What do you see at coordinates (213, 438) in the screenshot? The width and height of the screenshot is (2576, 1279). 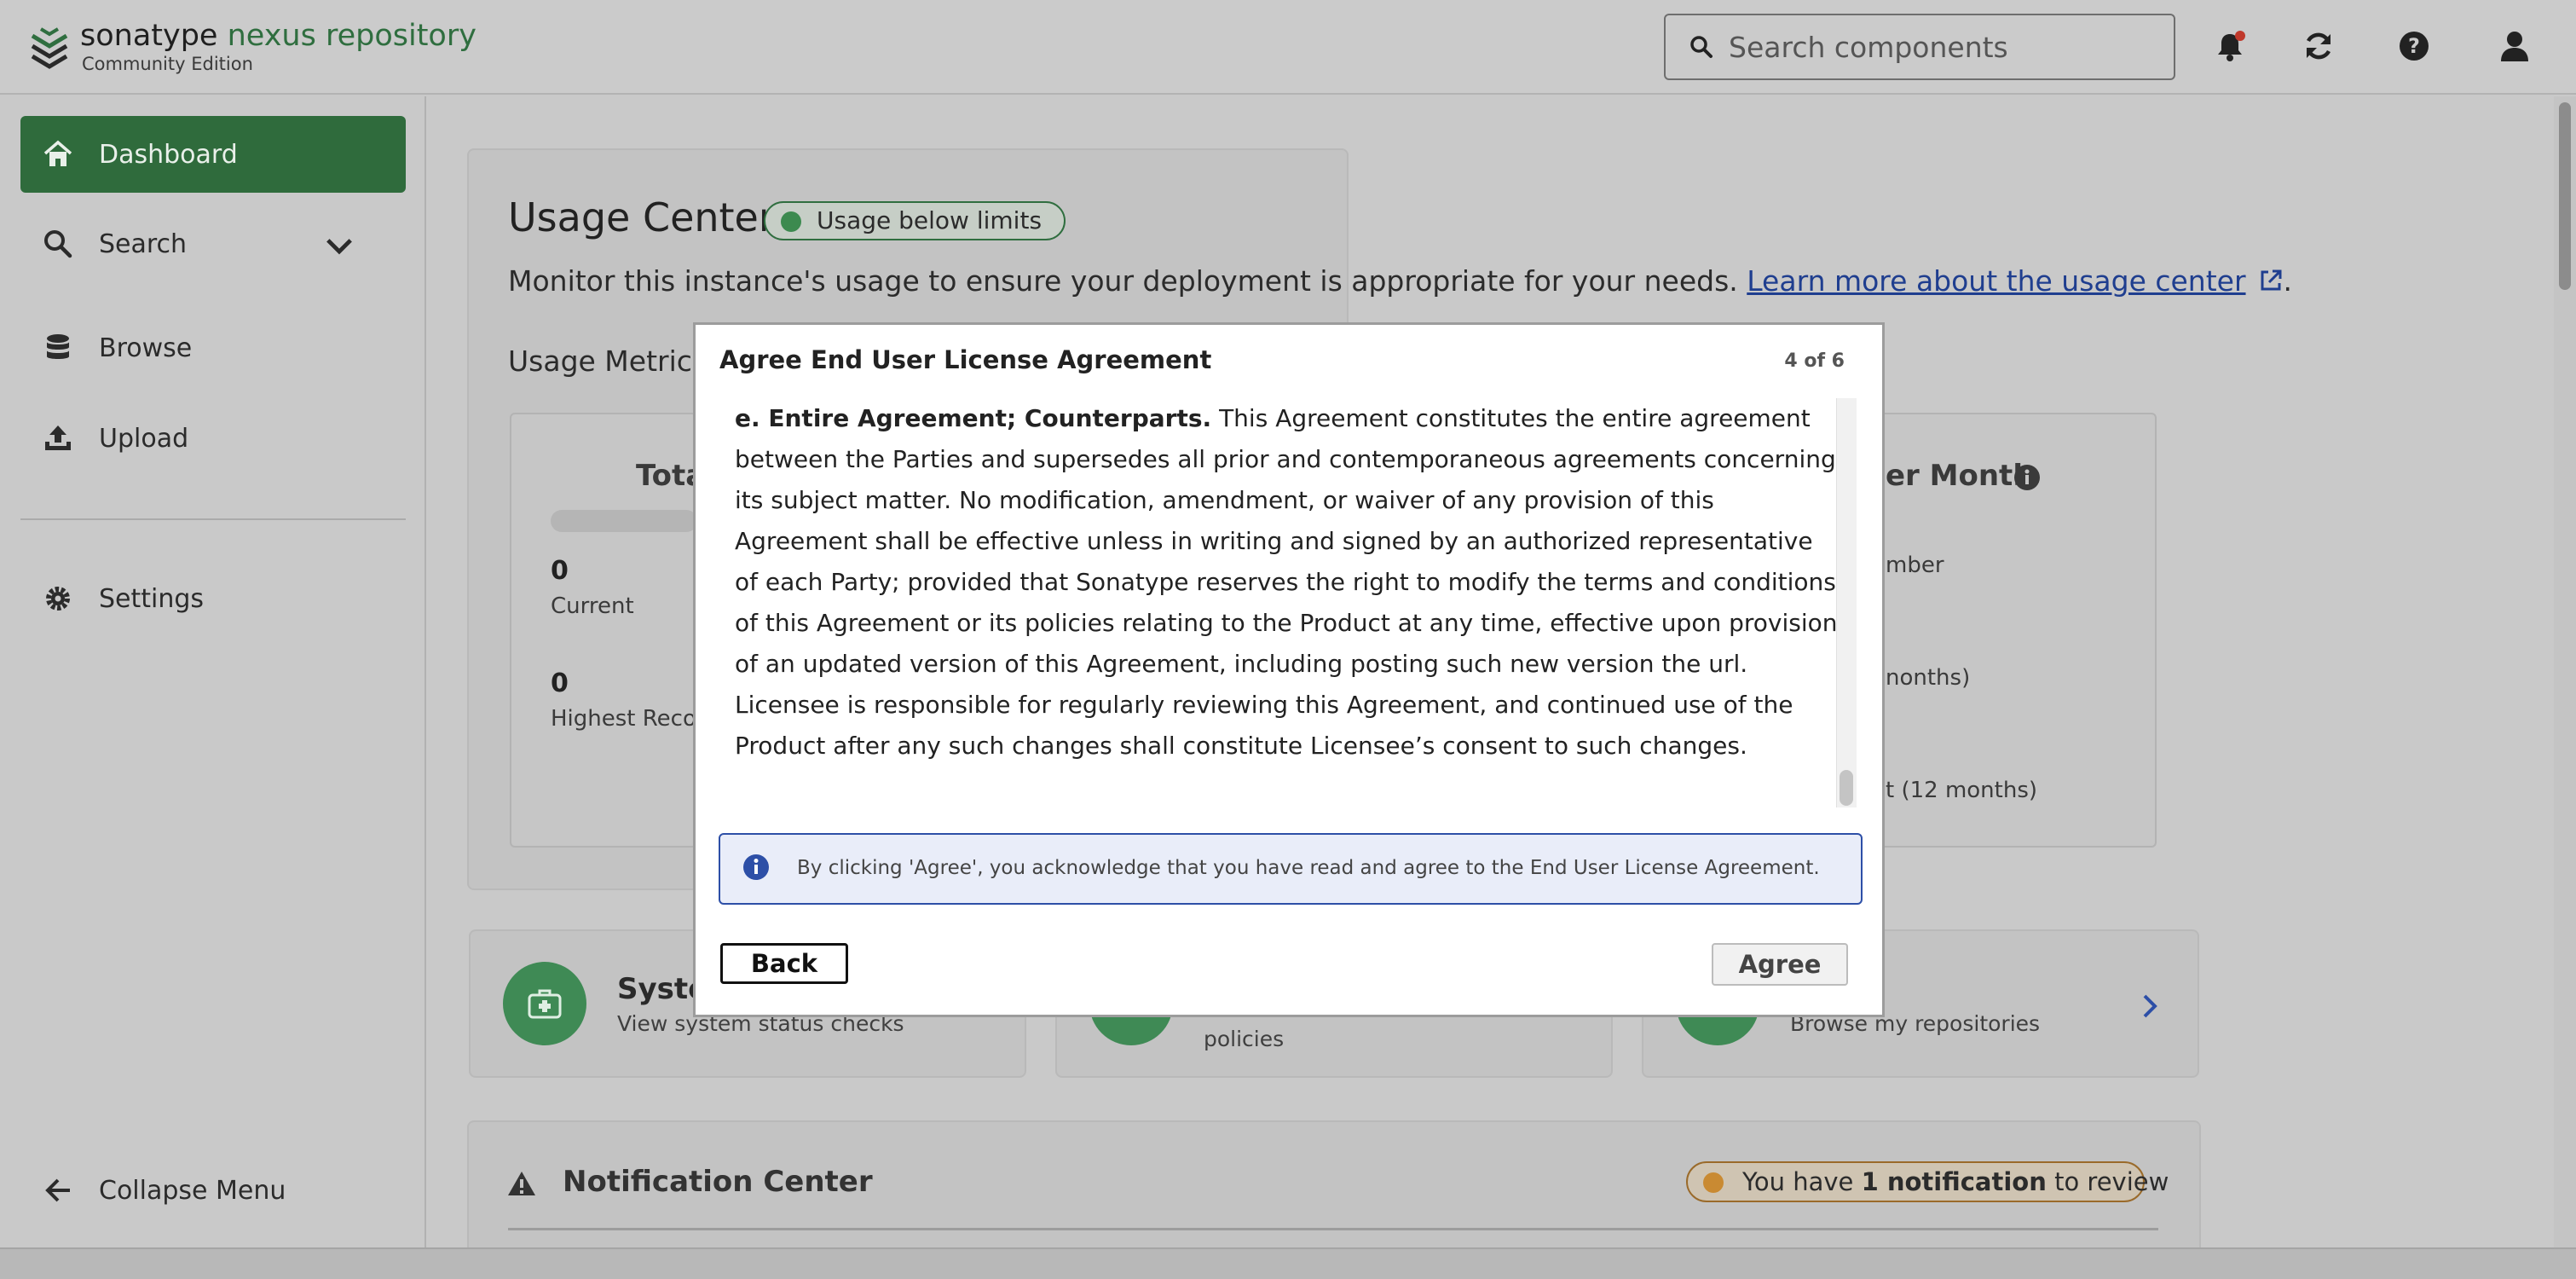 I see `sidebar-item-upload: Upload` at bounding box center [213, 438].